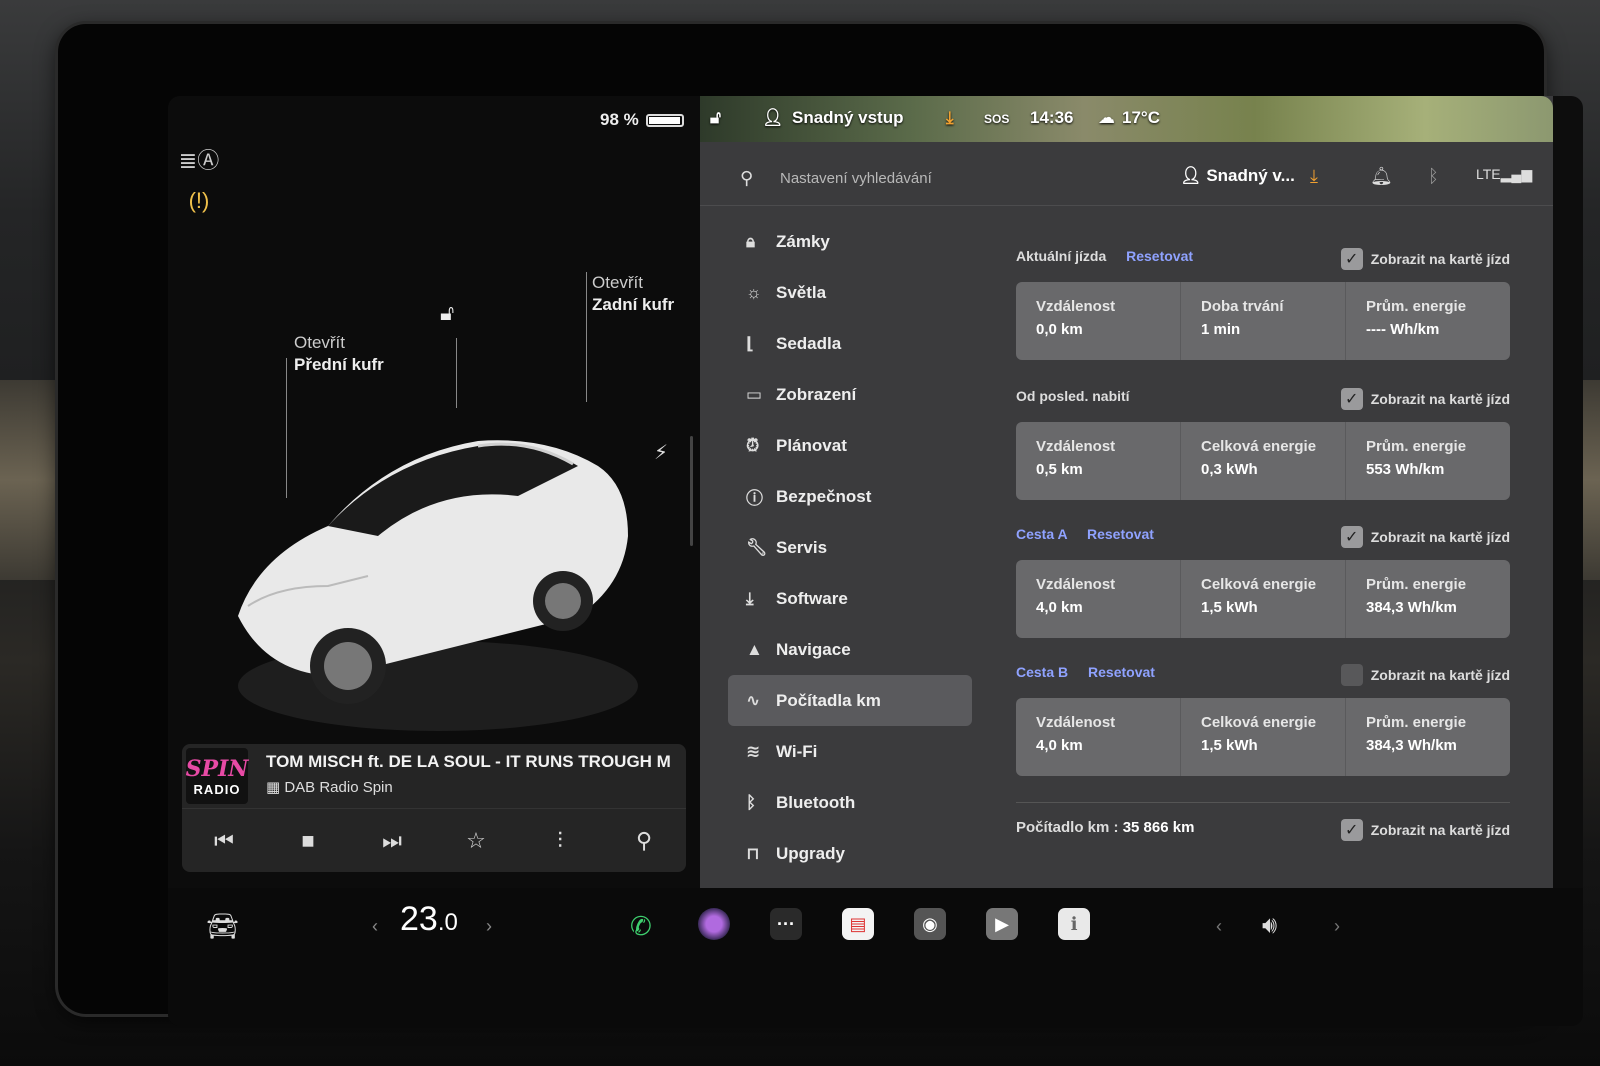 The height and width of the screenshot is (1066, 1600). Describe the element at coordinates (199, 159) in the screenshot. I see `auto-headlights-icon: ≣Ⓐ` at that location.